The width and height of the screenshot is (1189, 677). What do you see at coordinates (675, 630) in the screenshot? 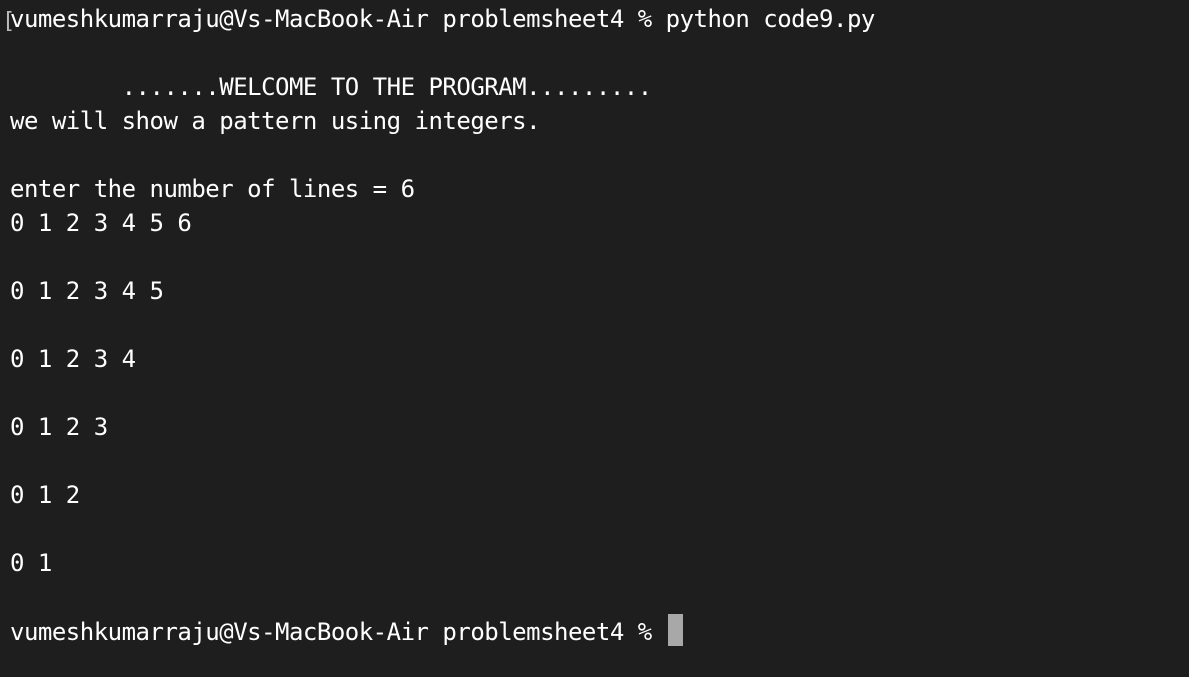
I see `text-cursor` at bounding box center [675, 630].